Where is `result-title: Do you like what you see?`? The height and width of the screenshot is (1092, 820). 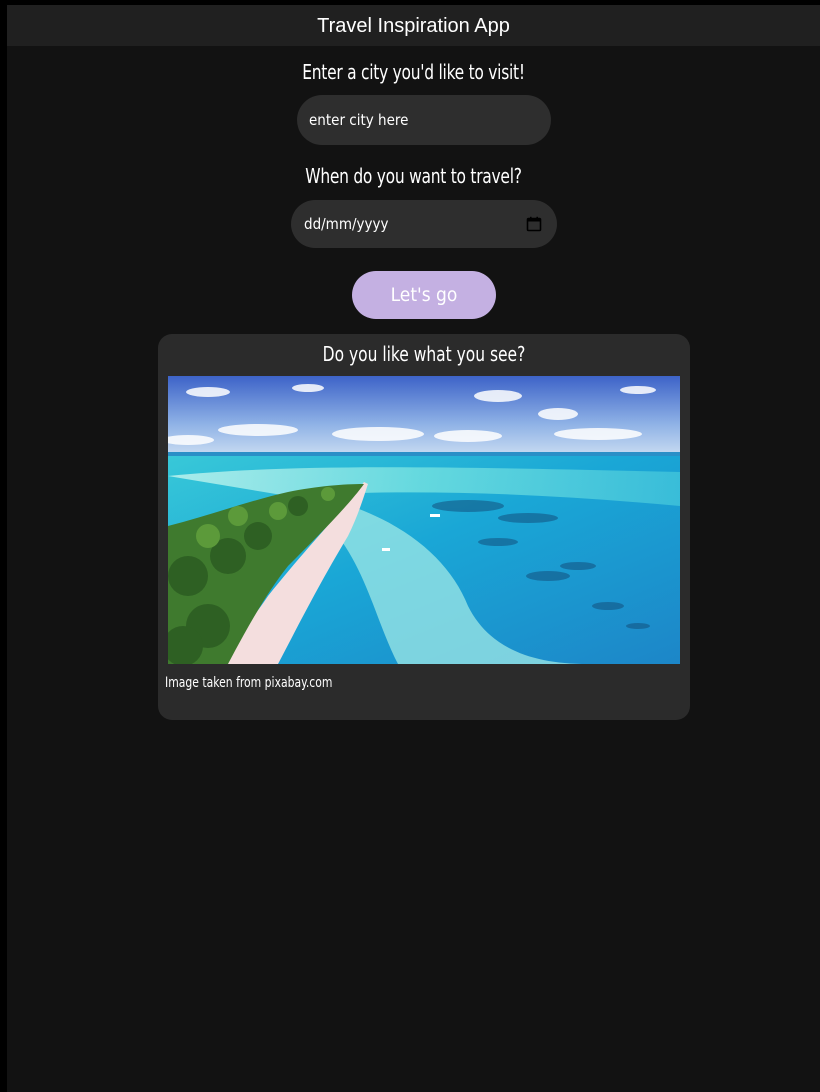 result-title: Do you like what you see? is located at coordinates (424, 354).